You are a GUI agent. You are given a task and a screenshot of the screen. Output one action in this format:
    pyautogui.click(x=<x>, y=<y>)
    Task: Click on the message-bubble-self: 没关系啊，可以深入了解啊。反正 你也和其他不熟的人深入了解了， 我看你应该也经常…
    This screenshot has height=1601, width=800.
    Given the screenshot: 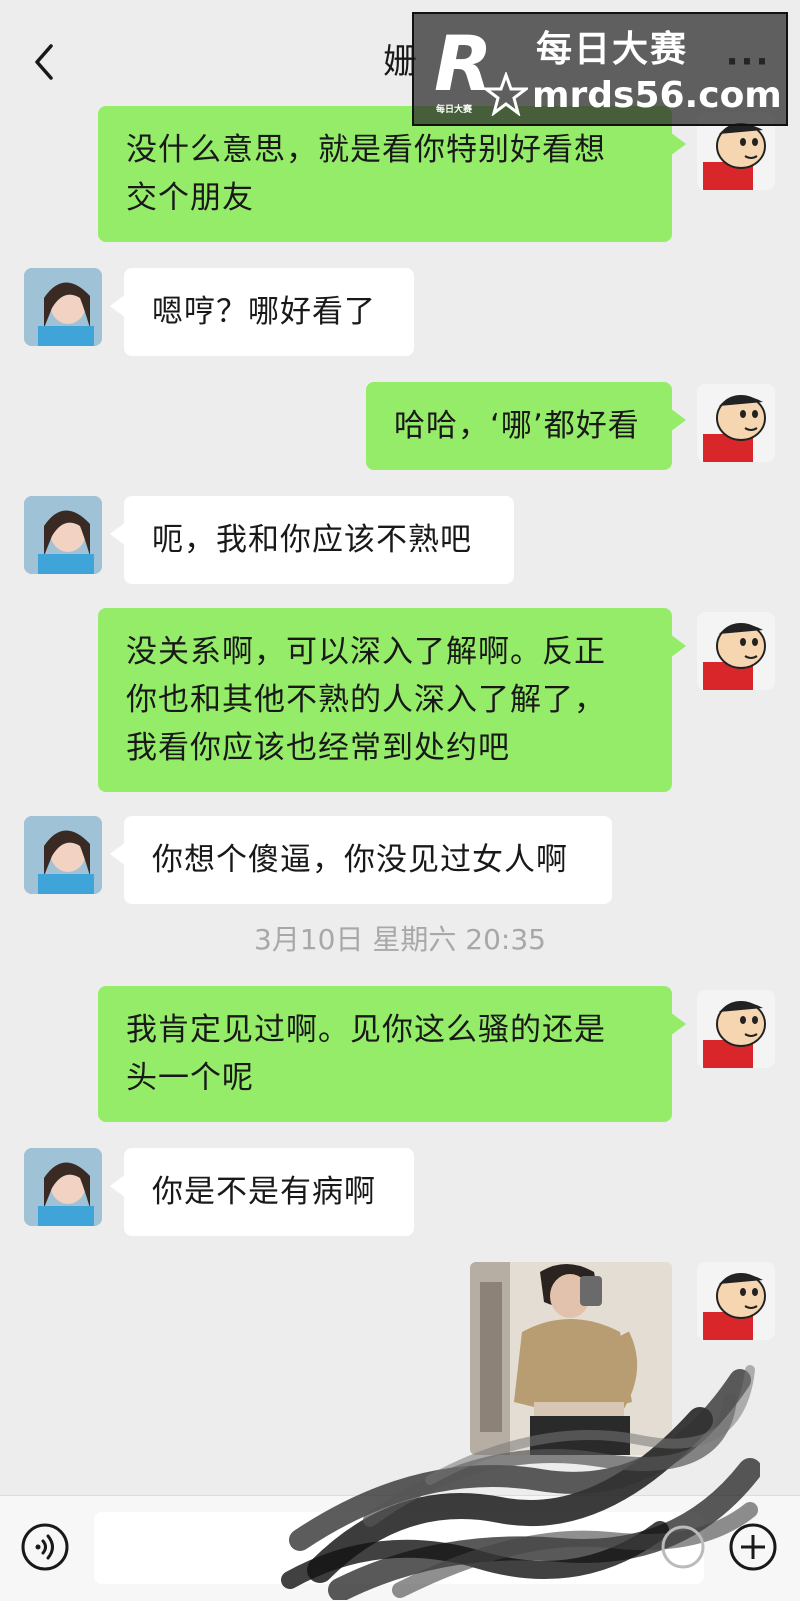 What is the action you would take?
    pyautogui.click(x=392, y=700)
    